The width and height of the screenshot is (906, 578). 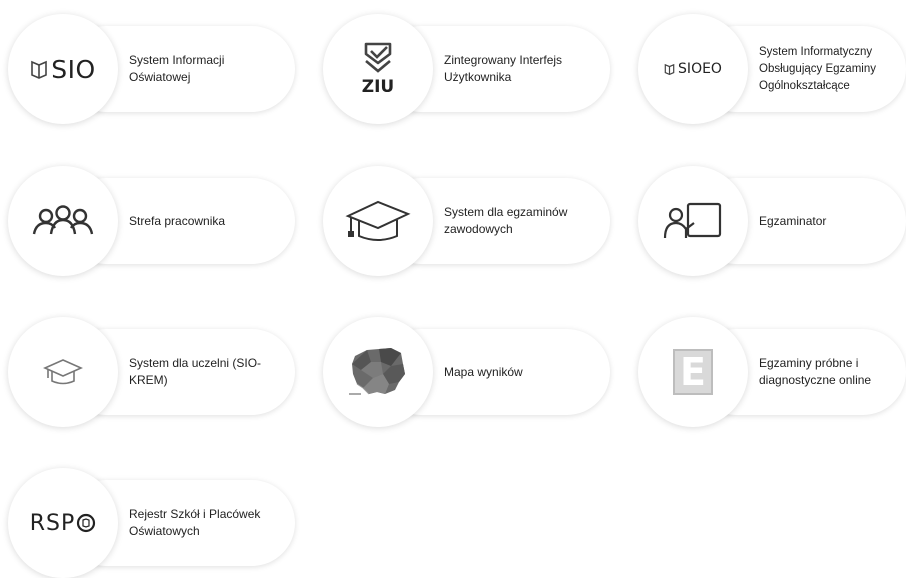 What do you see at coordinates (73, 69) in the screenshot?
I see `sio-logo-text: SIO` at bounding box center [73, 69].